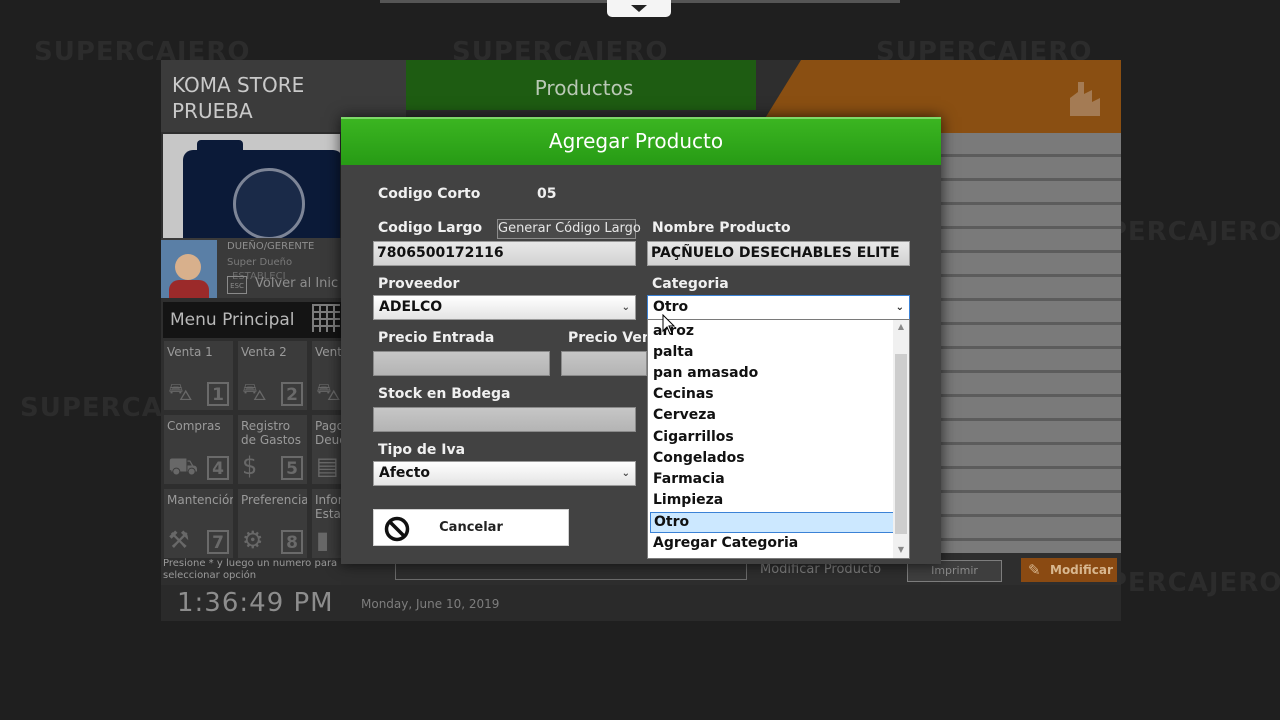 The height and width of the screenshot is (720, 1280). Describe the element at coordinates (773, 373) in the screenshot. I see `category-option: pan amasado` at that location.